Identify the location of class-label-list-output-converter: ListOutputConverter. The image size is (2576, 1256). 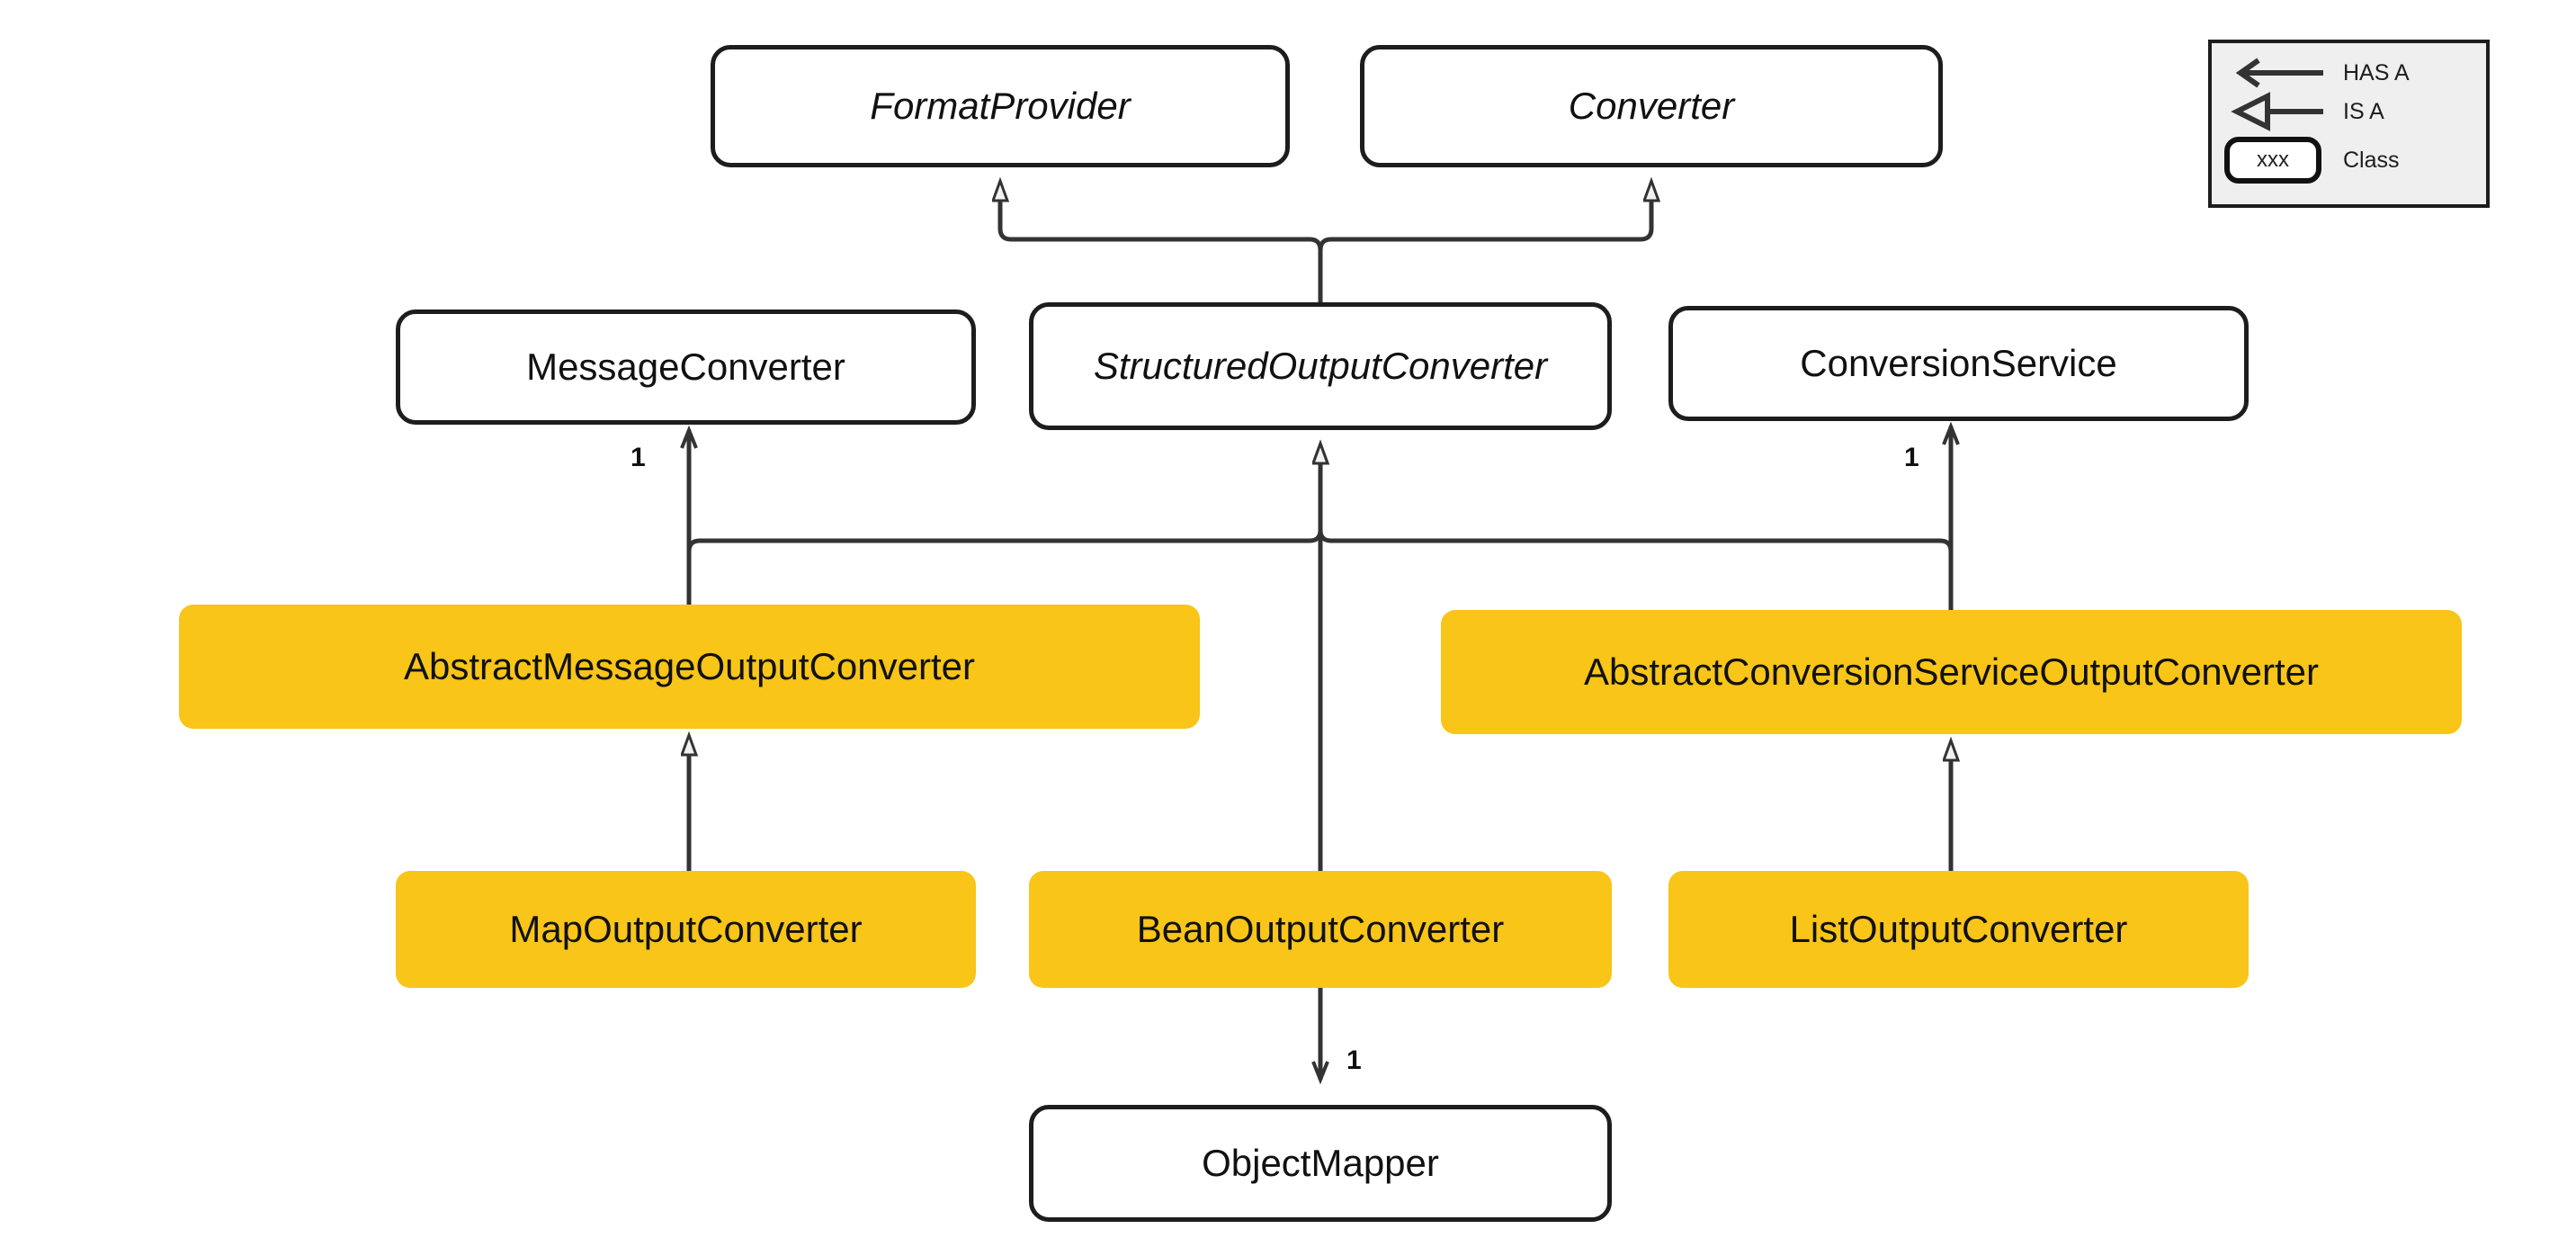
(1958, 928).